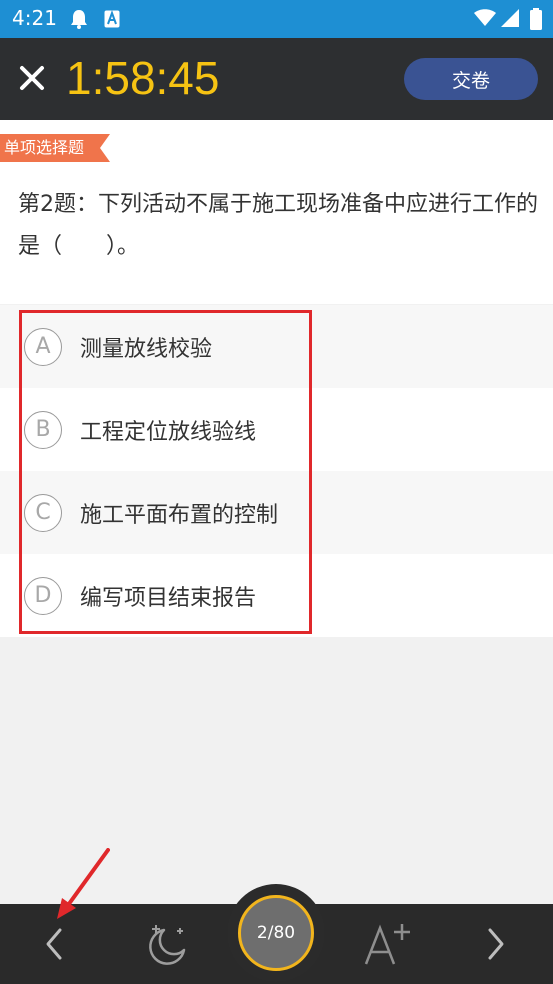  Describe the element at coordinates (485, 20) in the screenshot. I see `wifi-icon` at that location.